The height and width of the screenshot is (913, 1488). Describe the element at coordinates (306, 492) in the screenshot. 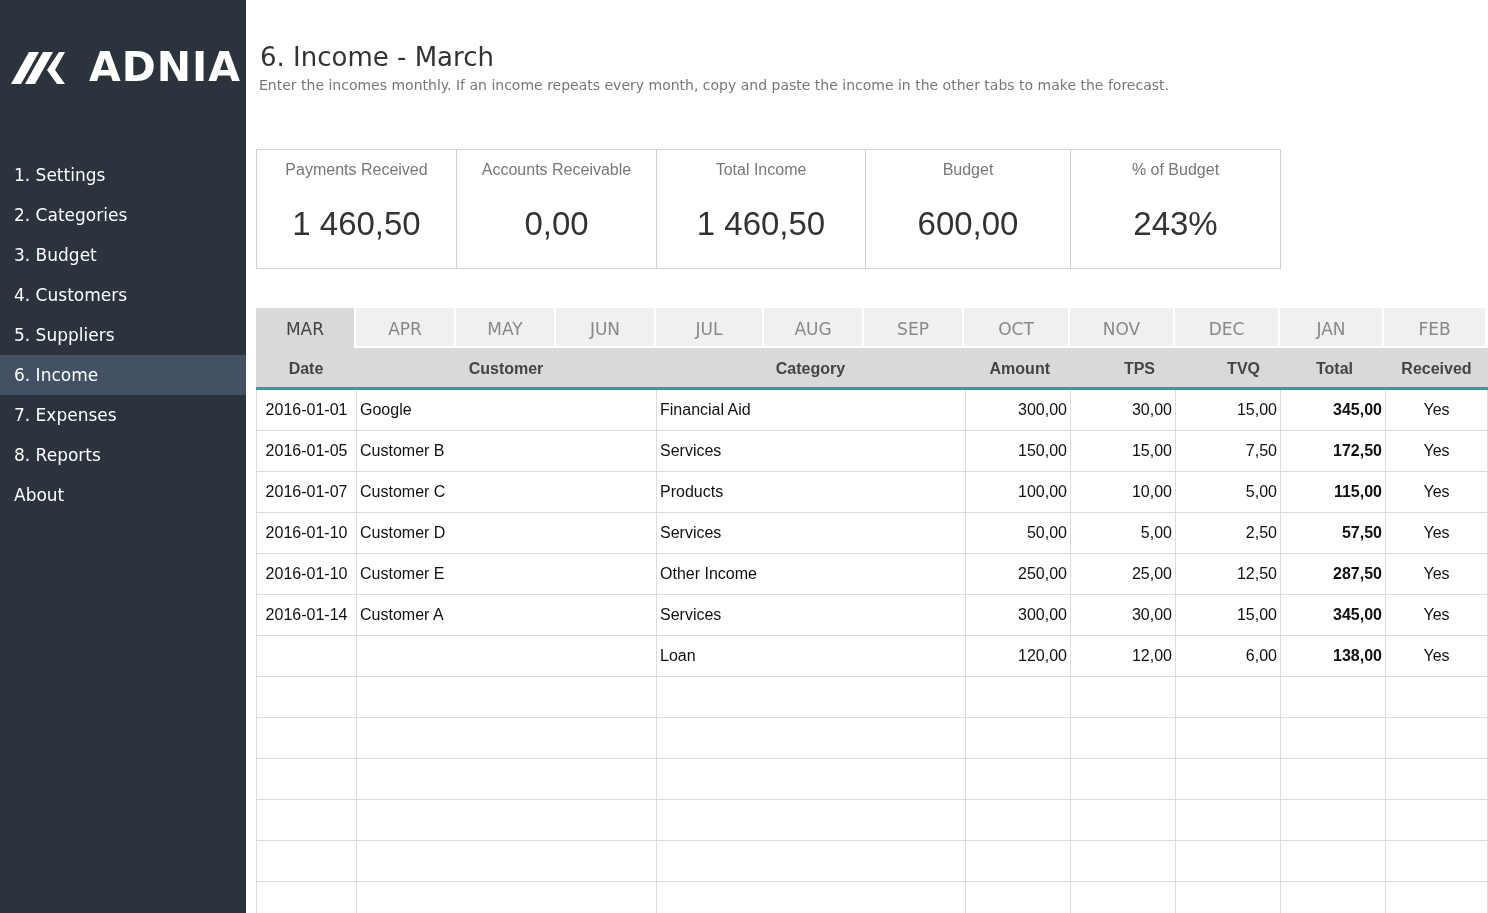

I see `table-cell: 2016-01-07` at that location.